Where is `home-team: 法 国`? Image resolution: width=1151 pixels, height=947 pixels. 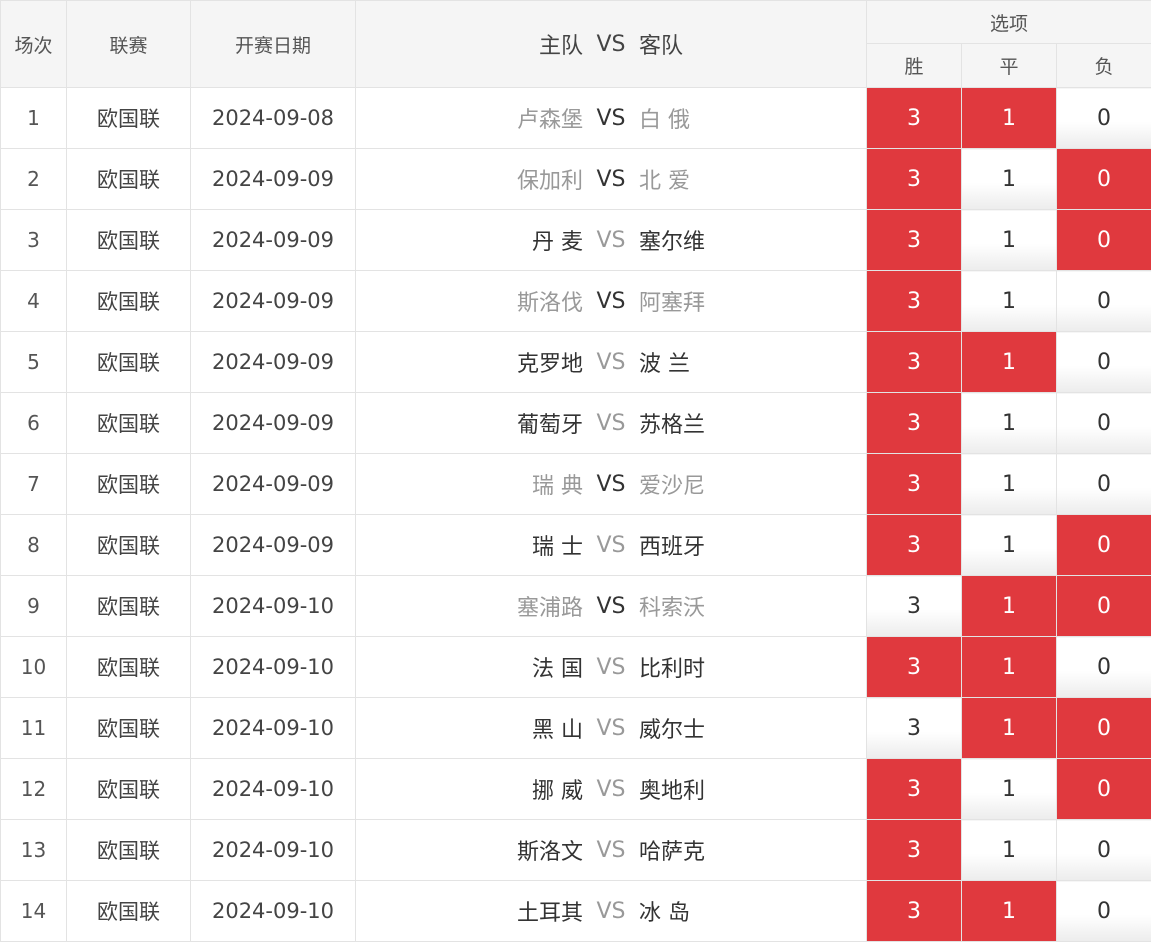
home-team: 法 国 is located at coordinates (557, 669).